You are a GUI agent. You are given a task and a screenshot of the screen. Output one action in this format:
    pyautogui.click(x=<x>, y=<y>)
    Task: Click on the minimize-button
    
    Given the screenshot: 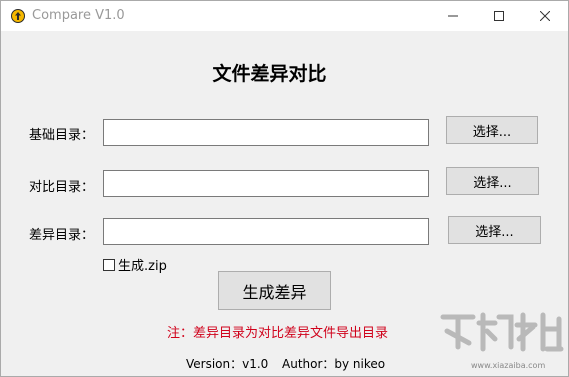 What is the action you would take?
    pyautogui.click(x=453, y=16)
    